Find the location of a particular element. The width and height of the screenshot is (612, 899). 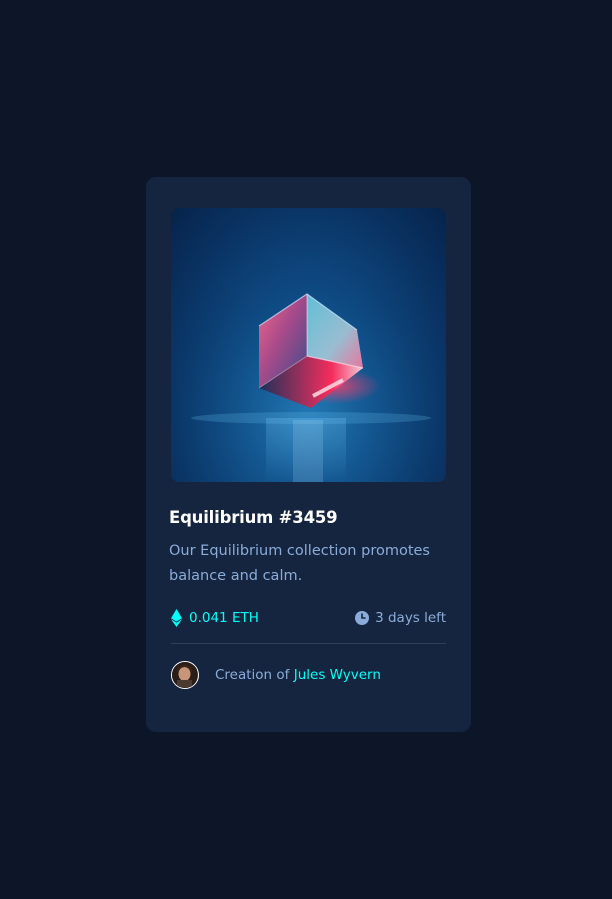

price: 0.041 ETH is located at coordinates (215, 618).